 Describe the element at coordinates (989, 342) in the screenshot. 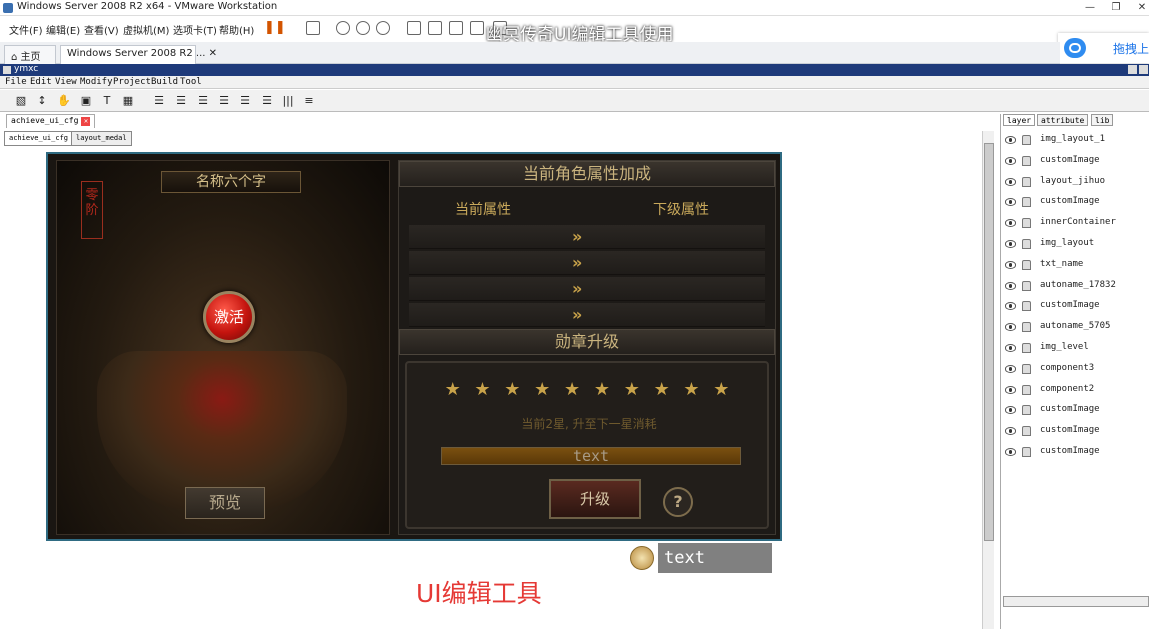

I see `scrollbar-thumb` at that location.